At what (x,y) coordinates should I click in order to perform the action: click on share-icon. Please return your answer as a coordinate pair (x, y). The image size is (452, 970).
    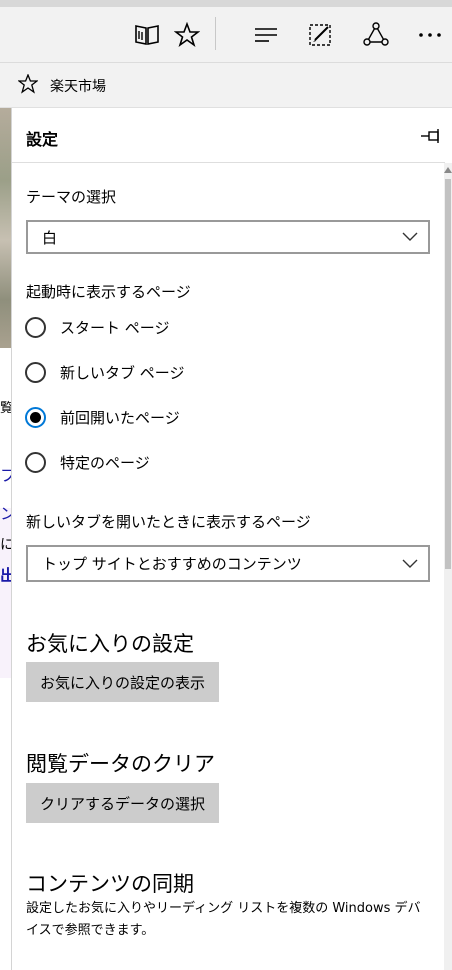
    Looking at the image, I should click on (376, 34).